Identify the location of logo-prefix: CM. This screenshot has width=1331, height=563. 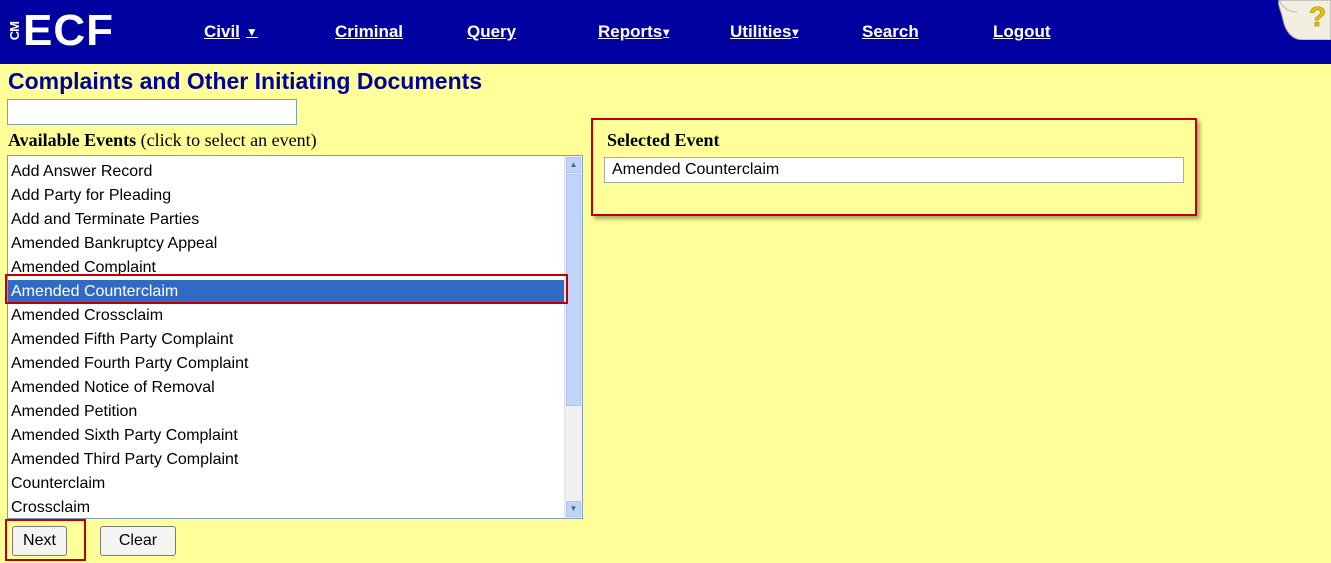
(14, 31).